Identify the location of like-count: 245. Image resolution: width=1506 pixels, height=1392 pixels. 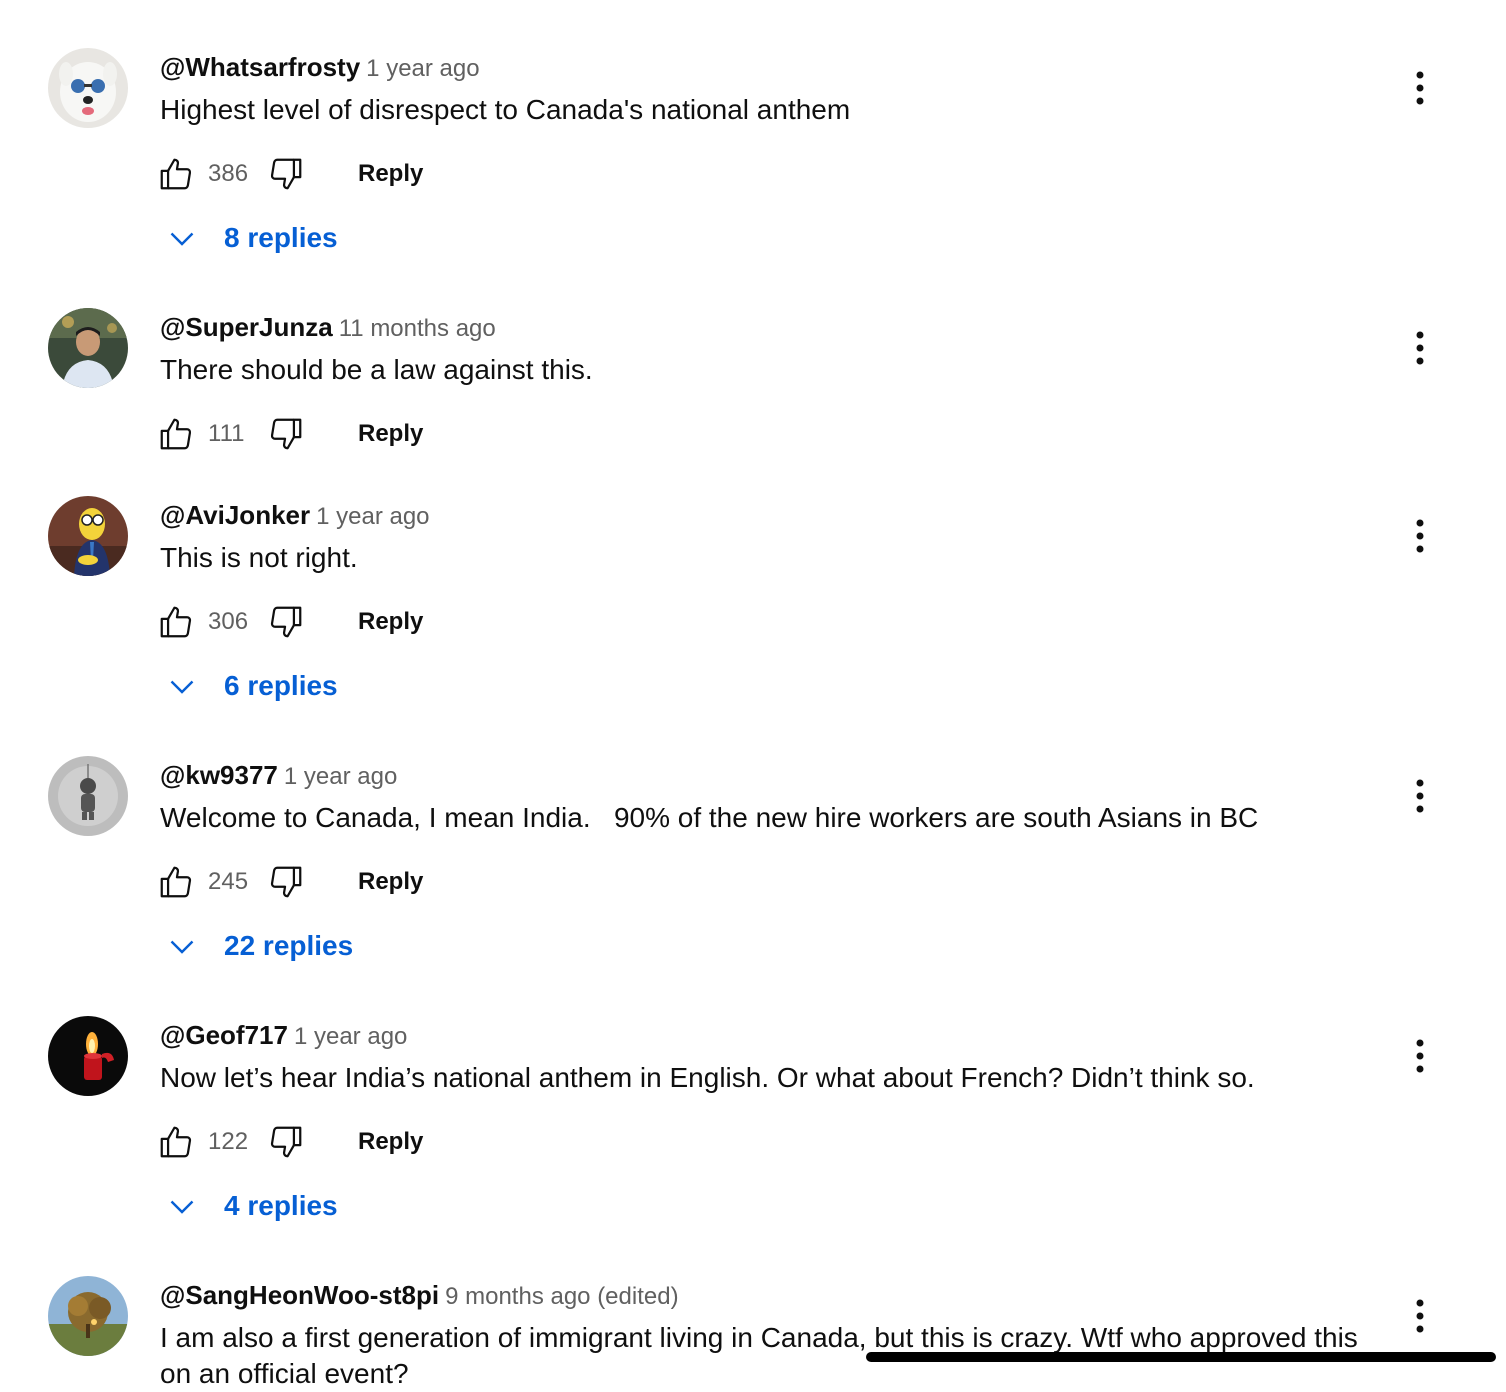
(228, 881).